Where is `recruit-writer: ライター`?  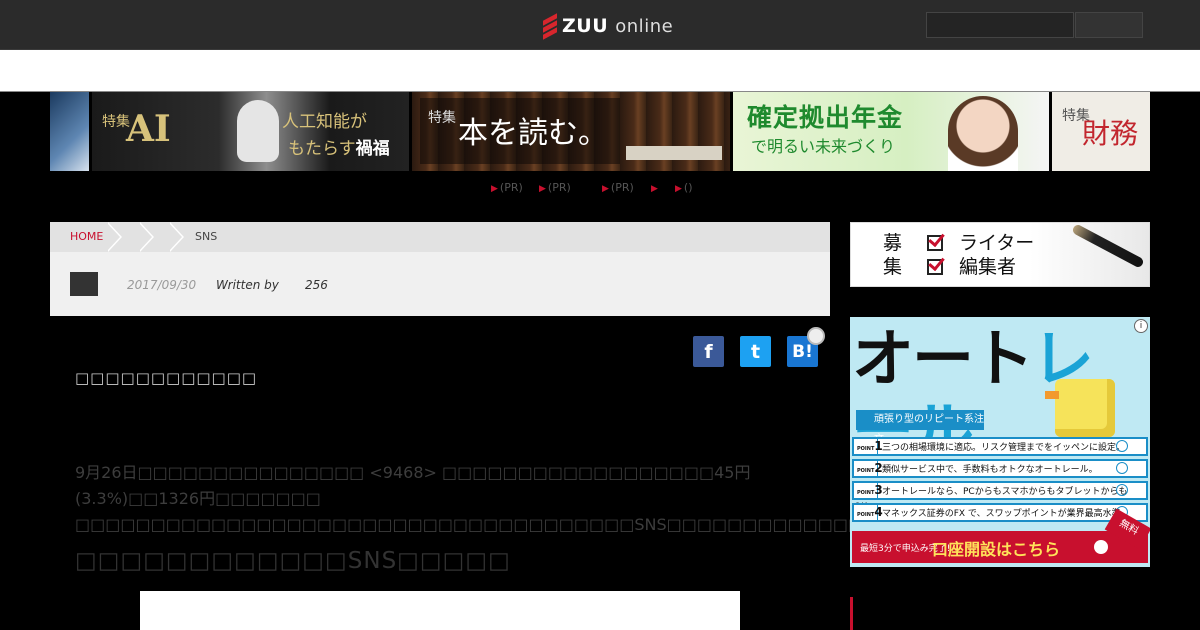
recruit-writer: ライター is located at coordinates (997, 243).